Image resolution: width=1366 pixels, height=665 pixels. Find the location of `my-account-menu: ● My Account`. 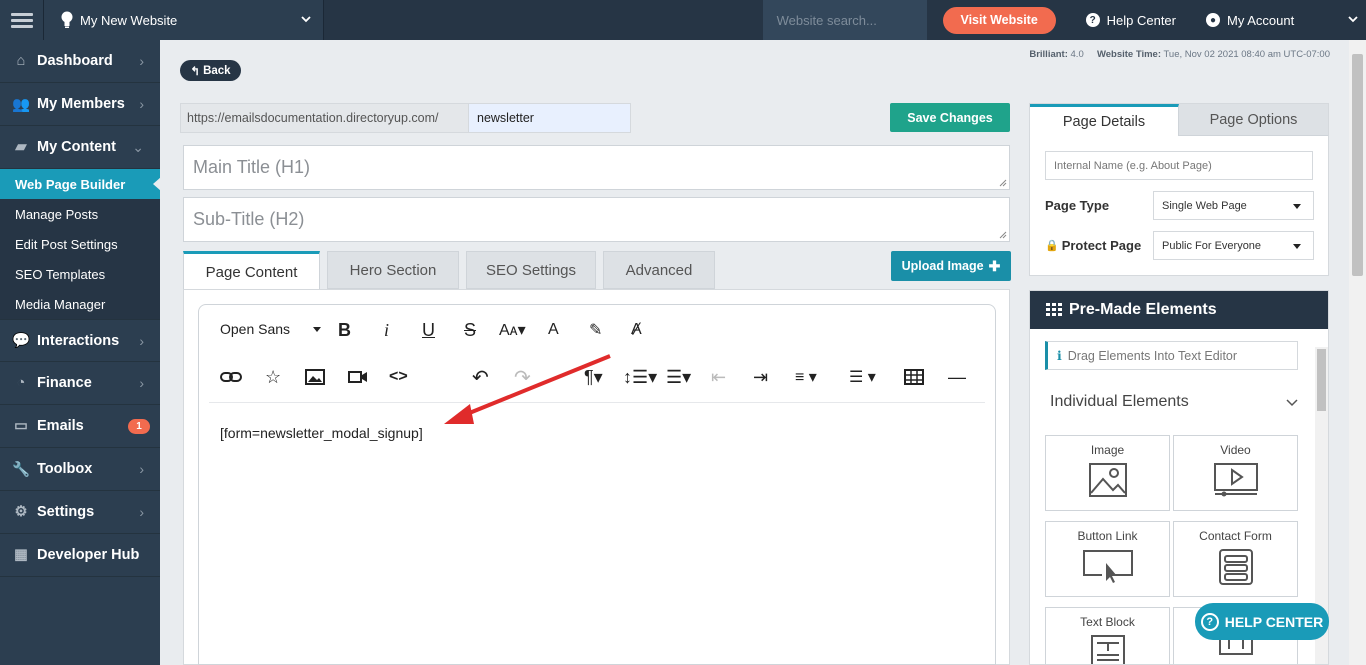

my-account-menu: ● My Account is located at coordinates (1286, 20).